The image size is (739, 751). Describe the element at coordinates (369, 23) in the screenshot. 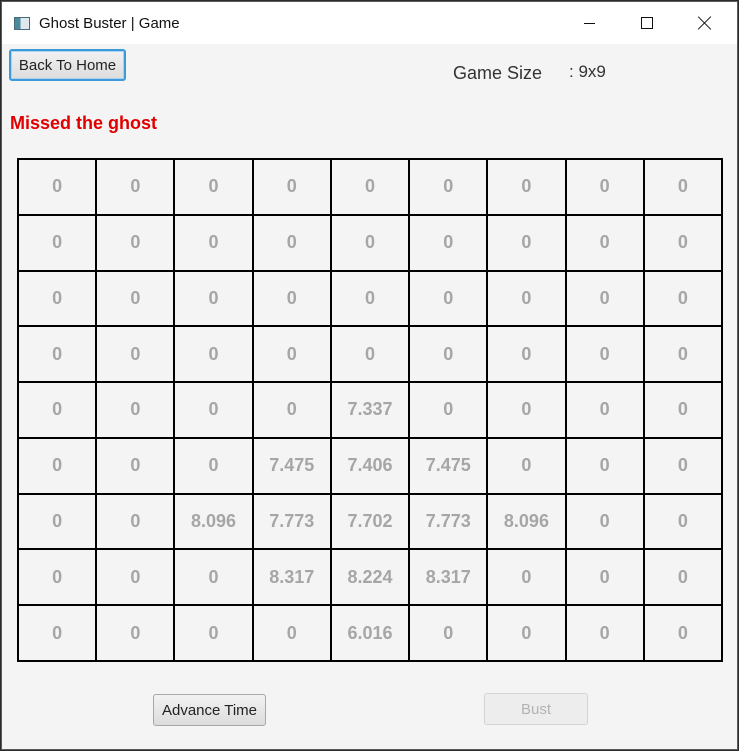

I see `title-bar: Ghost Buster | Game` at that location.